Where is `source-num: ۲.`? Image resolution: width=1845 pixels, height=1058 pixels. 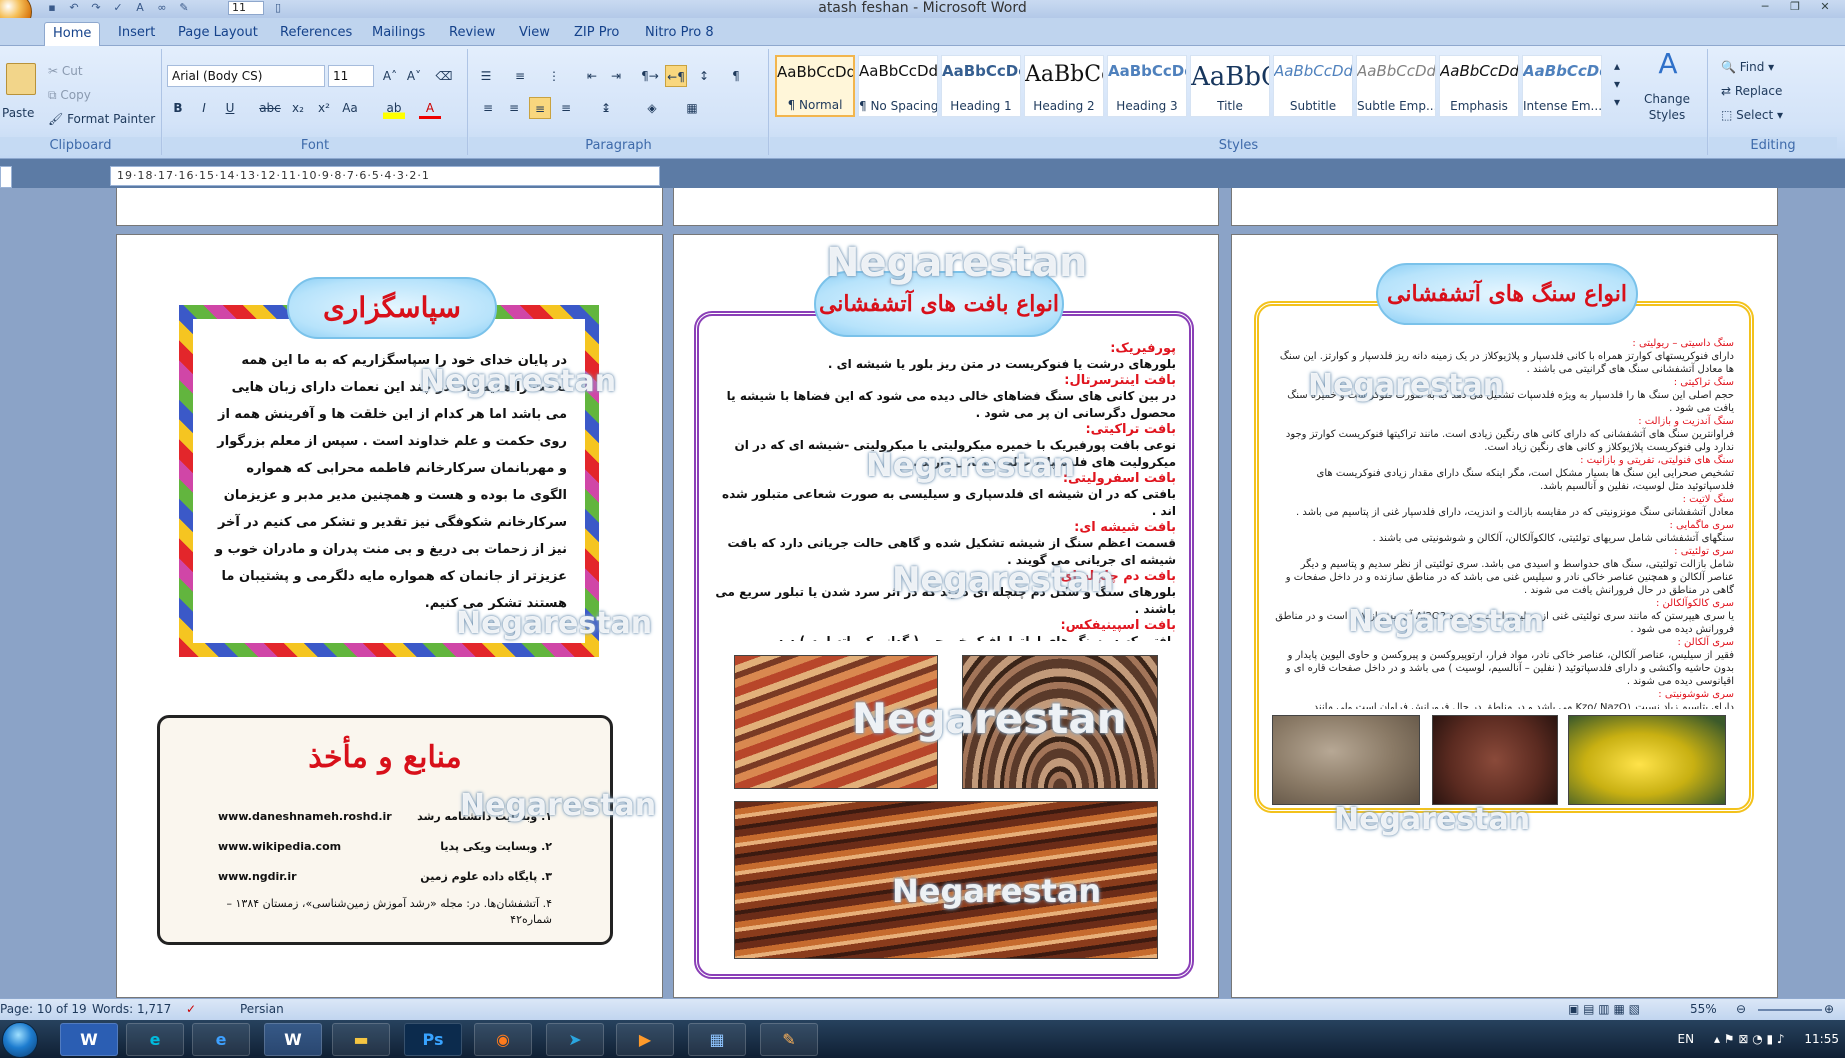
source-num: ۲. is located at coordinates (546, 846).